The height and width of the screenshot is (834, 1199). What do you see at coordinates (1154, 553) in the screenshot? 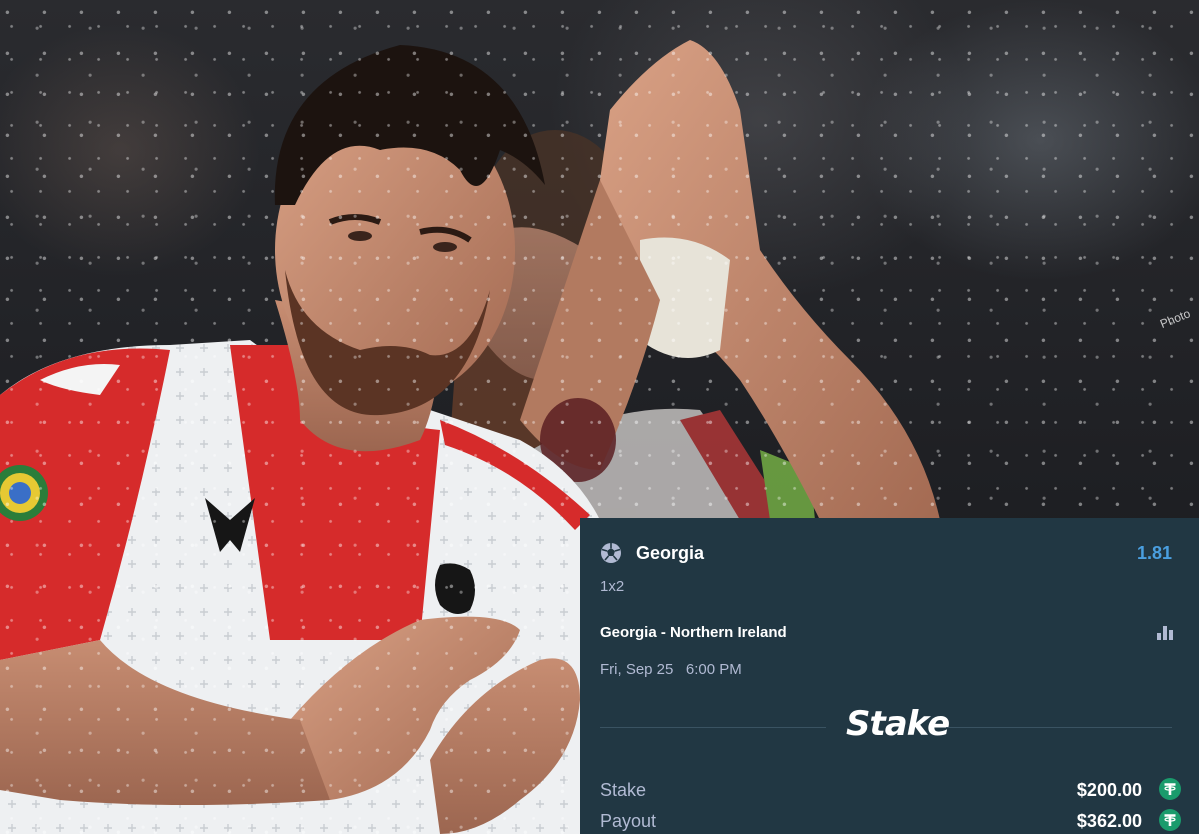
I see `bet-odds: 1.81` at bounding box center [1154, 553].